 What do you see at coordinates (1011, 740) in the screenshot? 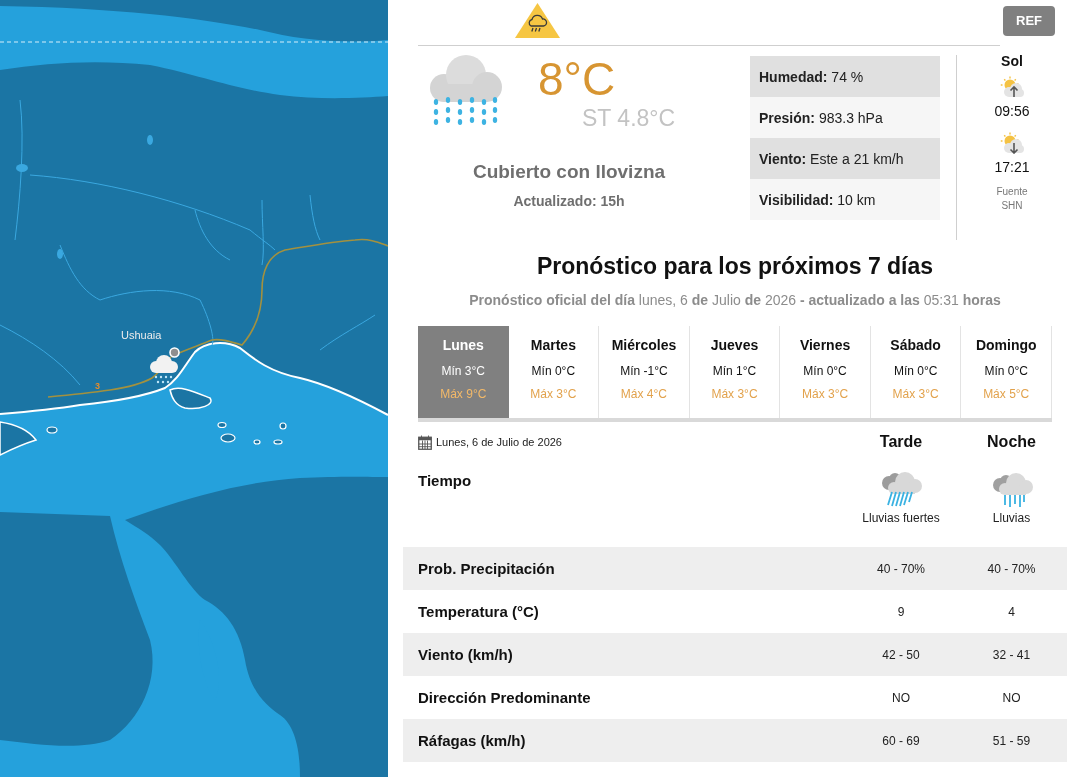
I see `table-cell: 51 - 59` at bounding box center [1011, 740].